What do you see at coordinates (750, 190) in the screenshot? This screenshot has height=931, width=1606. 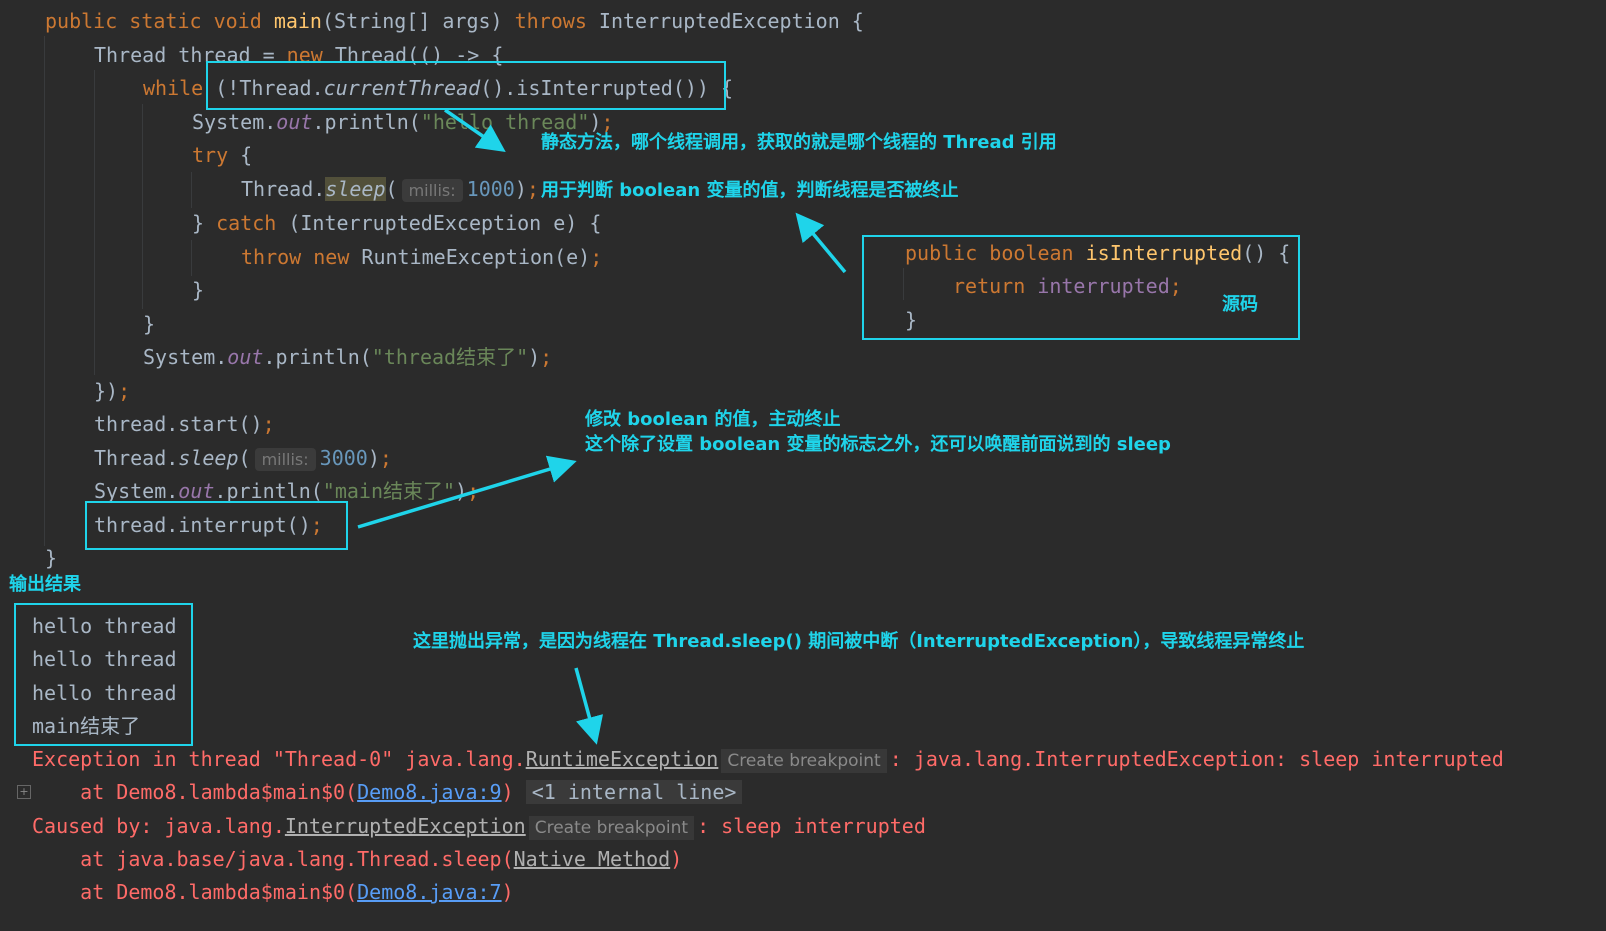 I see `annotation-boolean-judge: 用于判断 boolean 变量的值，判断线程是否被终止` at bounding box center [750, 190].